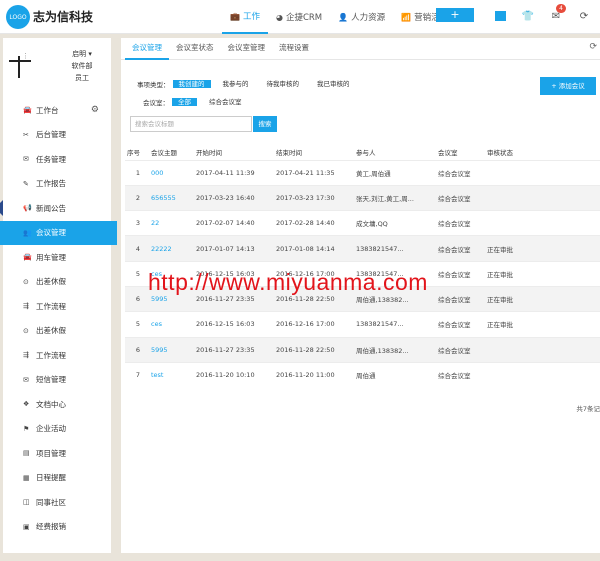 The width and height of the screenshot is (600, 561). What do you see at coordinates (26, 379) in the screenshot?
I see `sms-icon: ✉` at bounding box center [26, 379].